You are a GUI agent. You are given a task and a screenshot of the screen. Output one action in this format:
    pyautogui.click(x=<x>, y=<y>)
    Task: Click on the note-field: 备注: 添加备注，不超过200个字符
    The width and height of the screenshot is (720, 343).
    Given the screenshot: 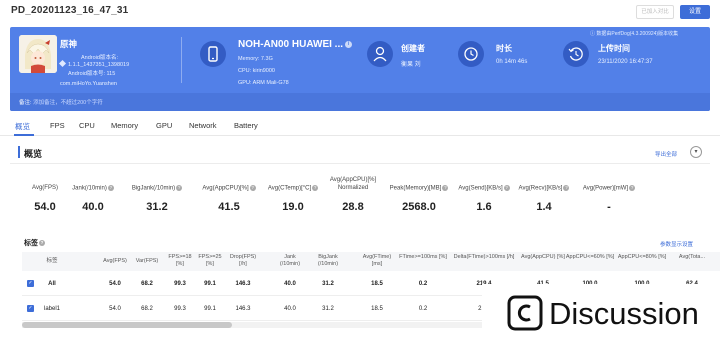 What is the action you would take?
    pyautogui.click(x=61, y=102)
    